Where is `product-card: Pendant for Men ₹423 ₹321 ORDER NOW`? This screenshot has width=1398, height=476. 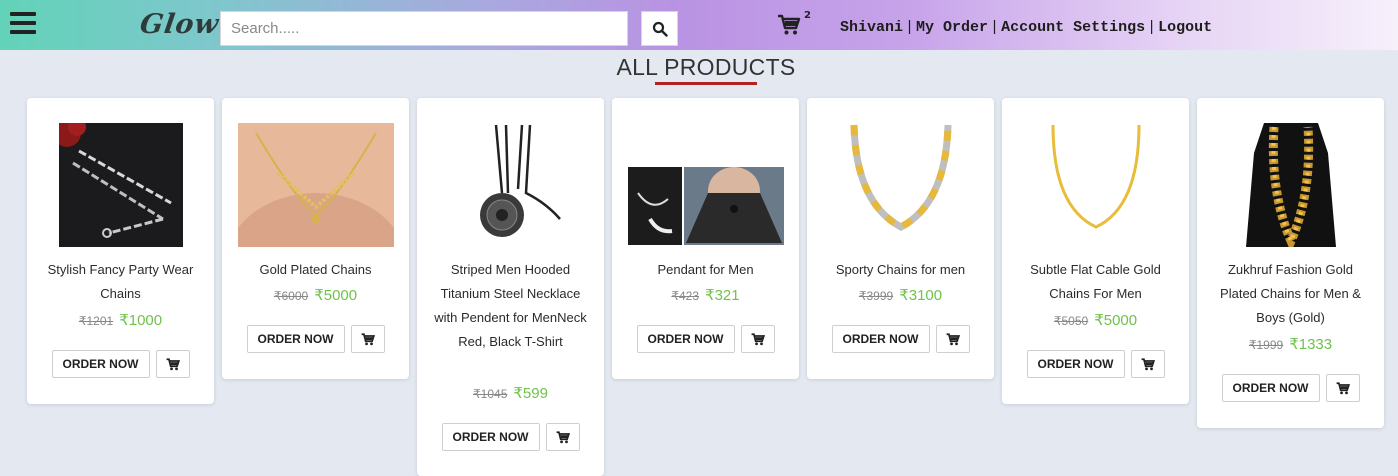
product-card: Pendant for Men ₹423 ₹321 ORDER NOW is located at coordinates (705, 238).